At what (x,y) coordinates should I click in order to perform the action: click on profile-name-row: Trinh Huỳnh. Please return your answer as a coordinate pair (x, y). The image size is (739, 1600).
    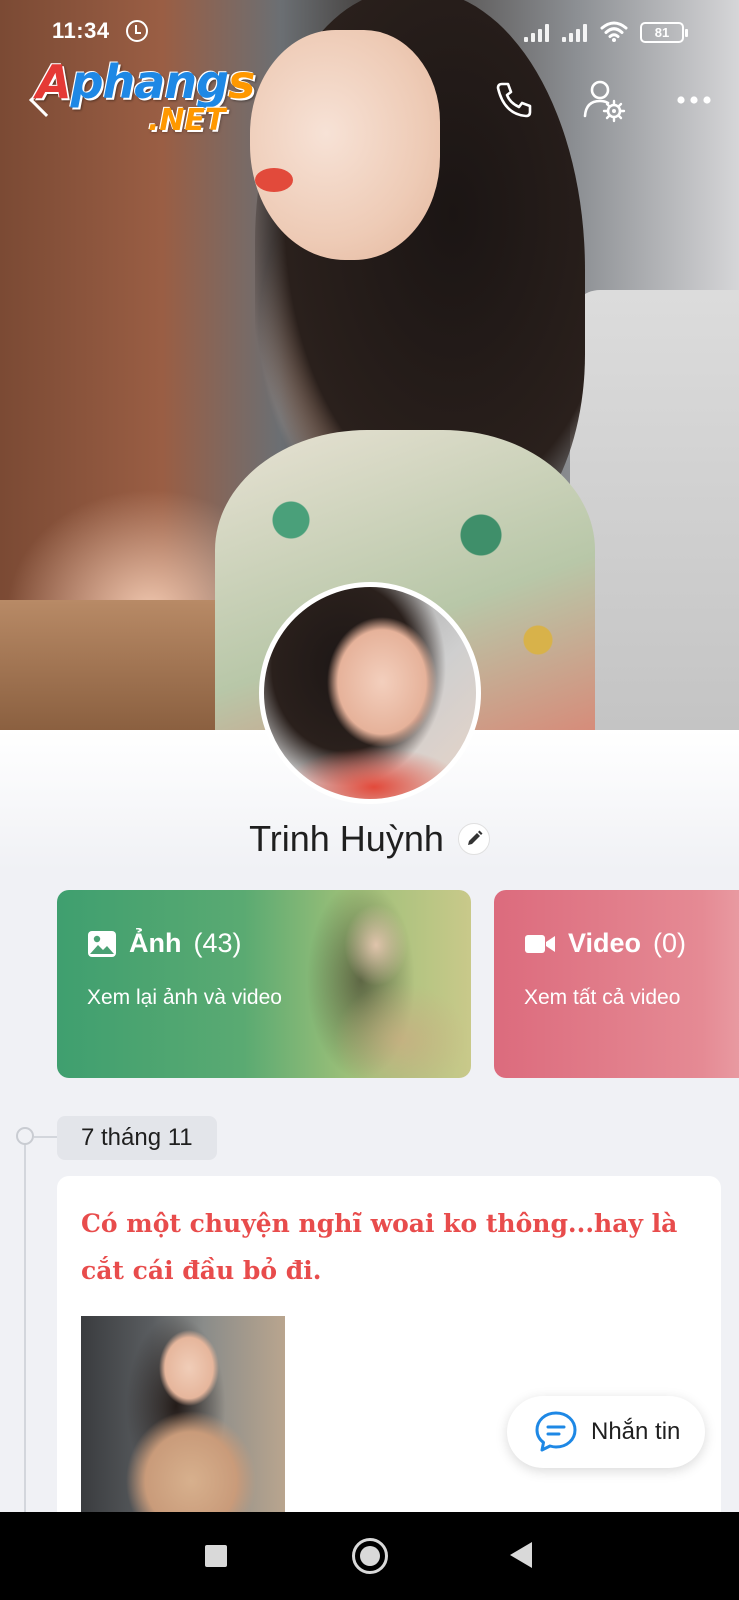
    Looking at the image, I should click on (369, 839).